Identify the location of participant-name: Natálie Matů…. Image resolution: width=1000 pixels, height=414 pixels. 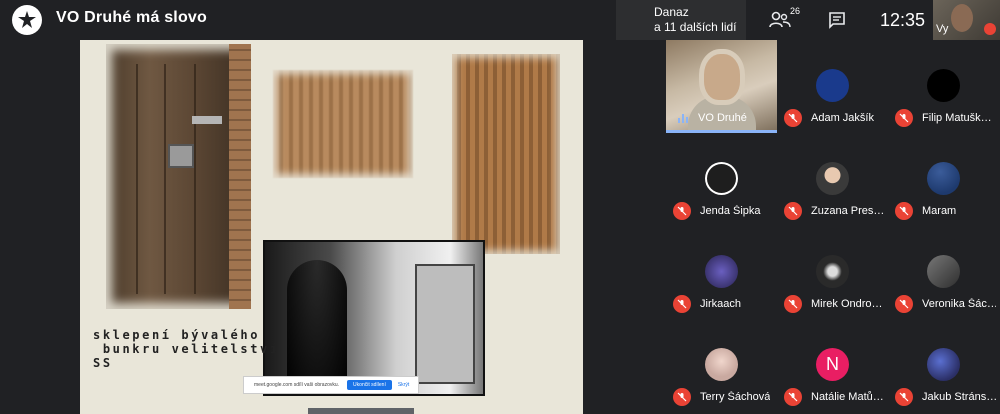
(847, 397).